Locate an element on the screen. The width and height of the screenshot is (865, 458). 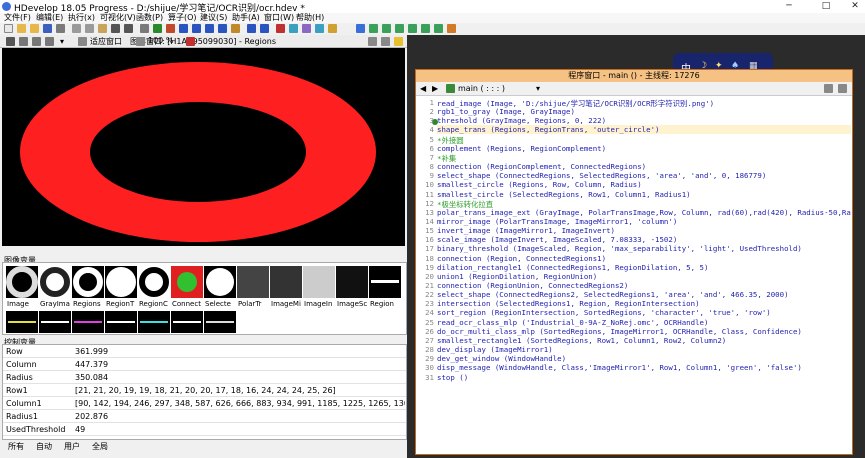
new-file-icon is located at coordinates (8, 28).